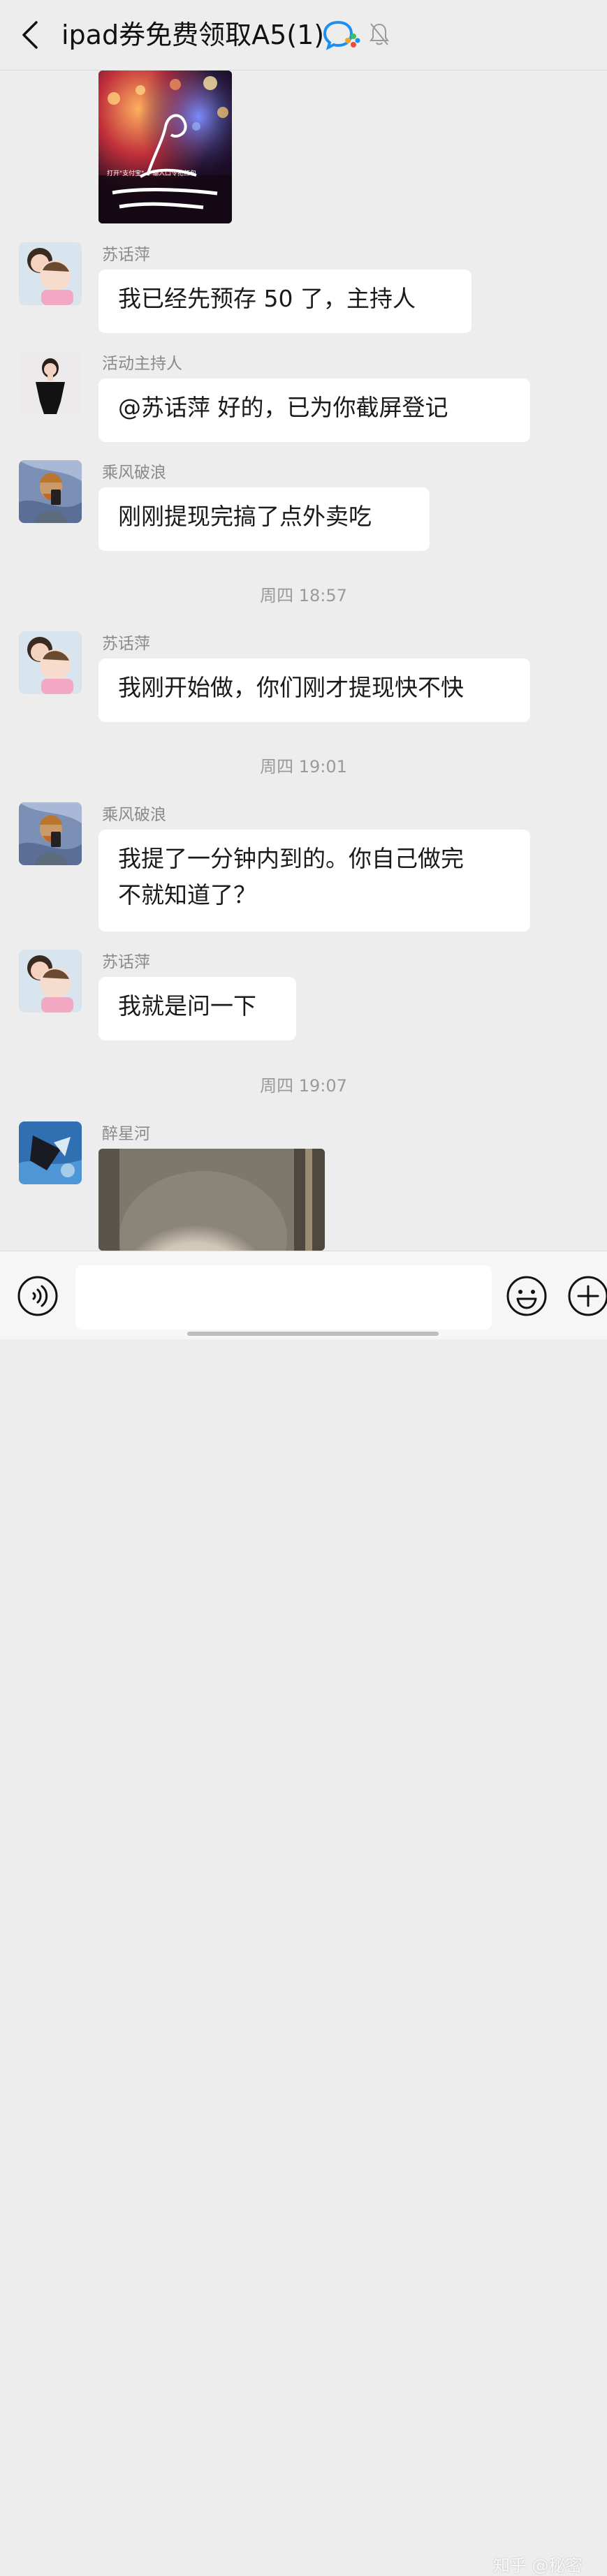 Image resolution: width=607 pixels, height=2576 pixels. What do you see at coordinates (341, 35) in the screenshot?
I see `wecom-logo-icon` at bounding box center [341, 35].